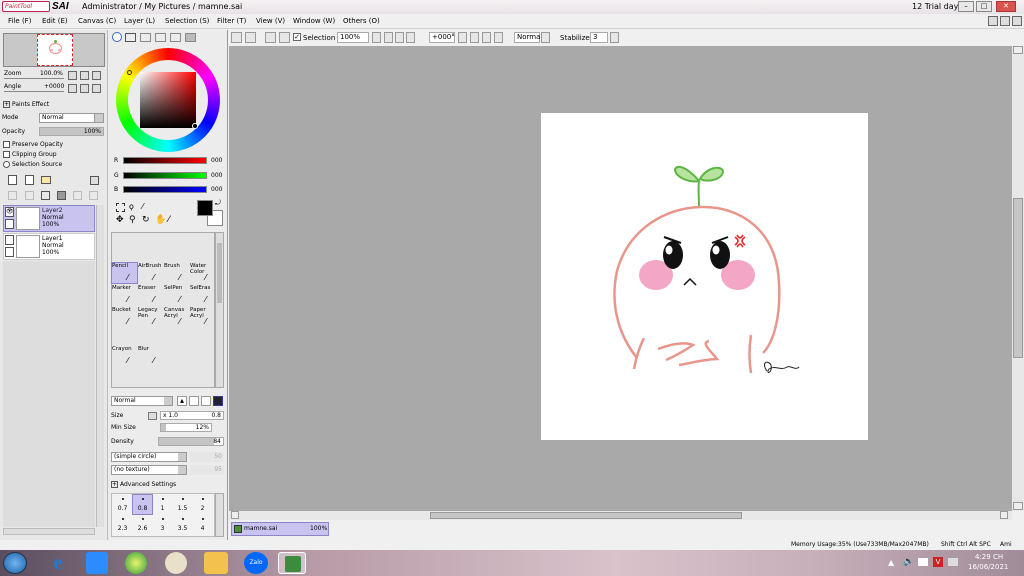  What do you see at coordinates (474, 37) in the screenshot?
I see `rotate-right-button` at bounding box center [474, 37].